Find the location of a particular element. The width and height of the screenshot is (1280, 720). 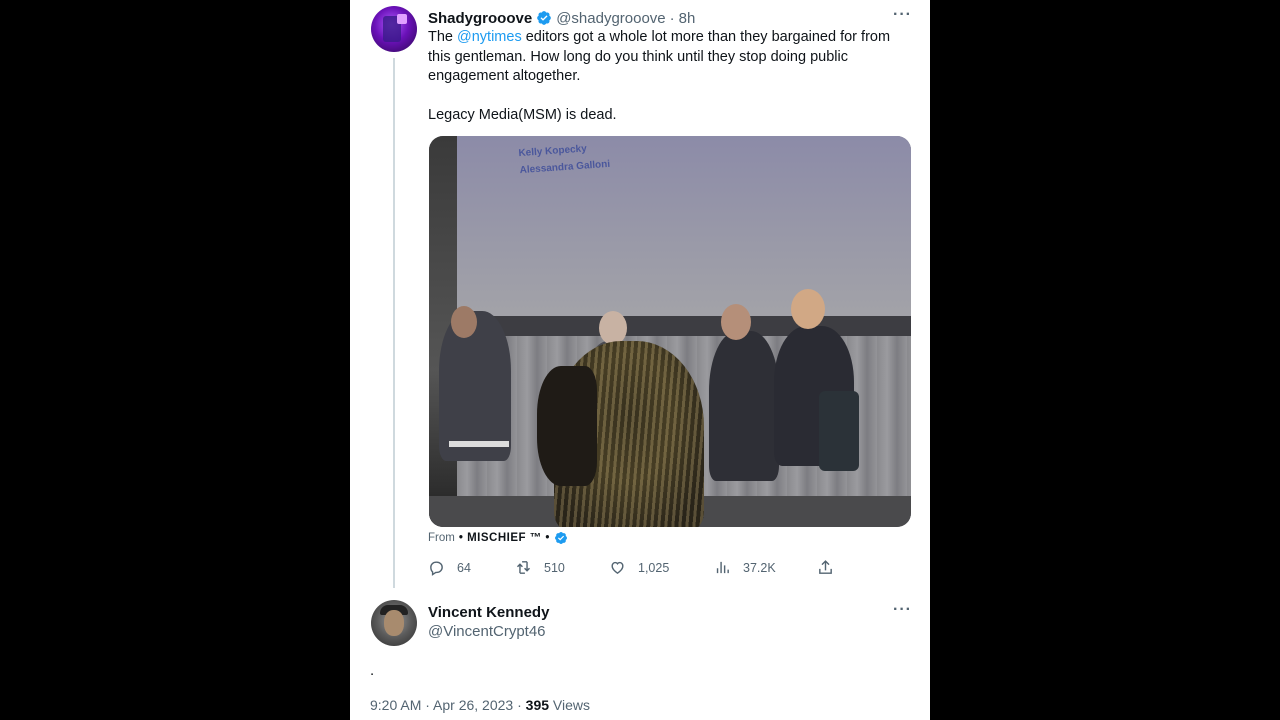

projection-screen: Kelly Kopecky Alessandra Galloni is located at coordinates (684, 228).